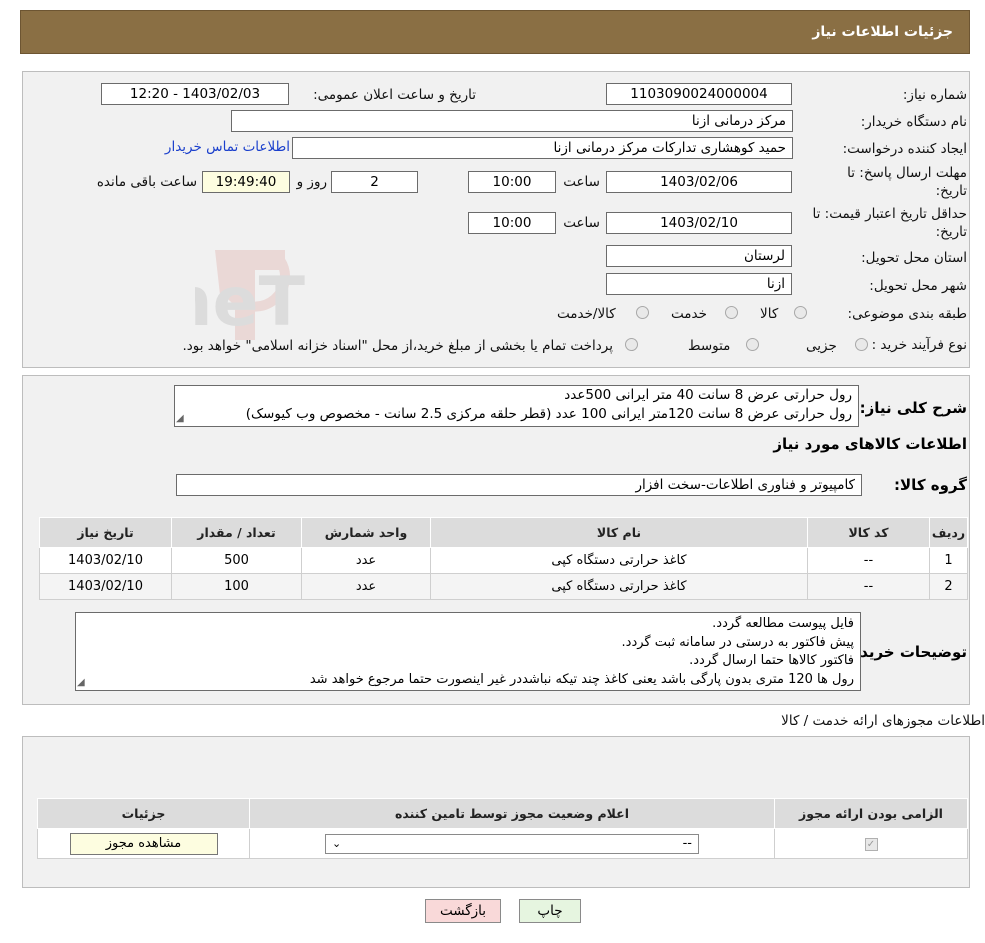 This screenshot has height=943, width=985. I want to click on announce-field: 1403/02/03 - 12:20, so click(195, 94).